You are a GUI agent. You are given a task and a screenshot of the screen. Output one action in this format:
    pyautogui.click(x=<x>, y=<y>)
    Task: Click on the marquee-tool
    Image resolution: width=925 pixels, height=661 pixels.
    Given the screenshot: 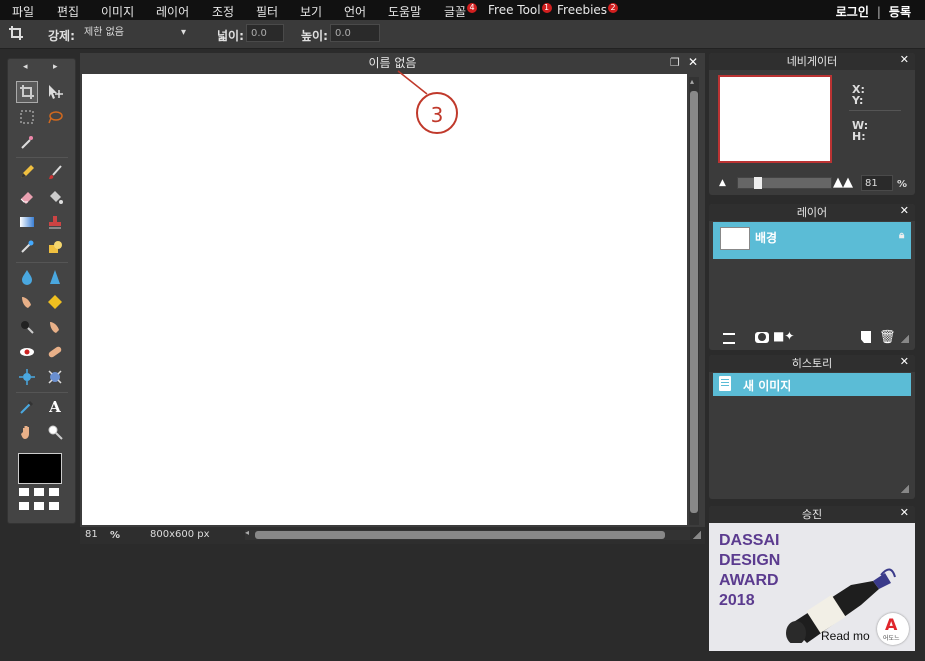 What is the action you would take?
    pyautogui.click(x=27, y=117)
    